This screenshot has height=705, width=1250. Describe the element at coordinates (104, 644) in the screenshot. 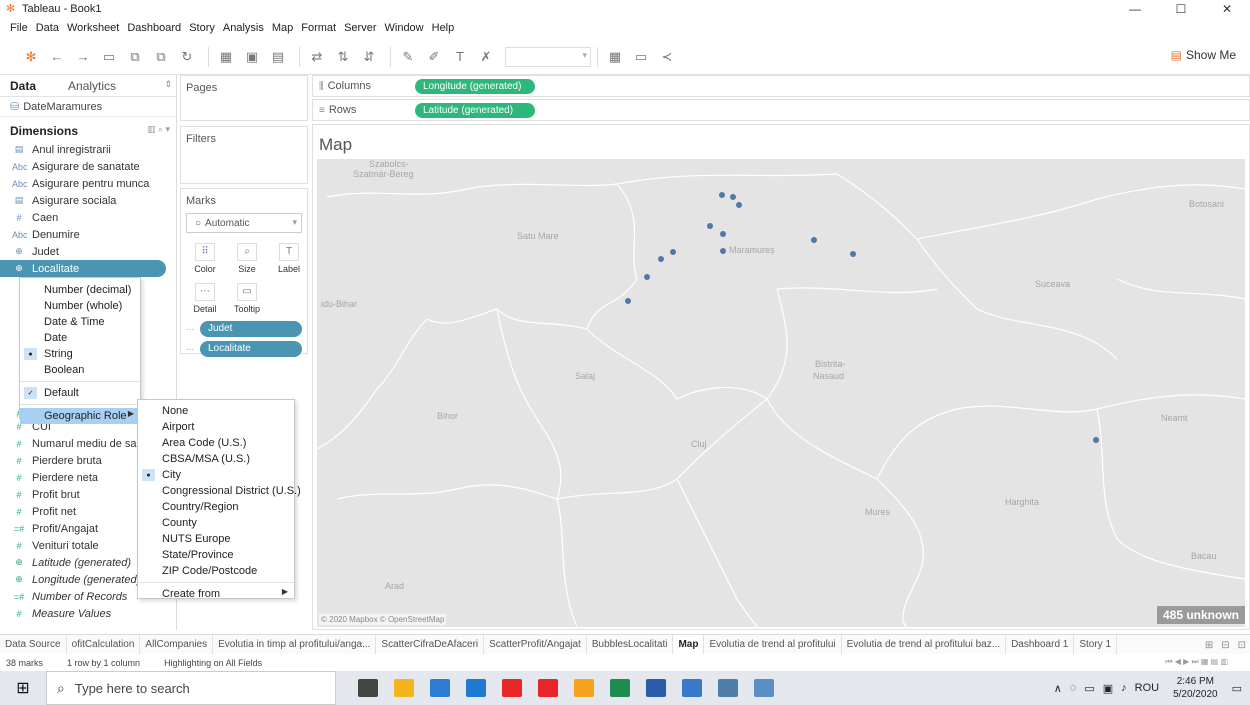

I see `sheet-tab: ofitCalculation` at that location.